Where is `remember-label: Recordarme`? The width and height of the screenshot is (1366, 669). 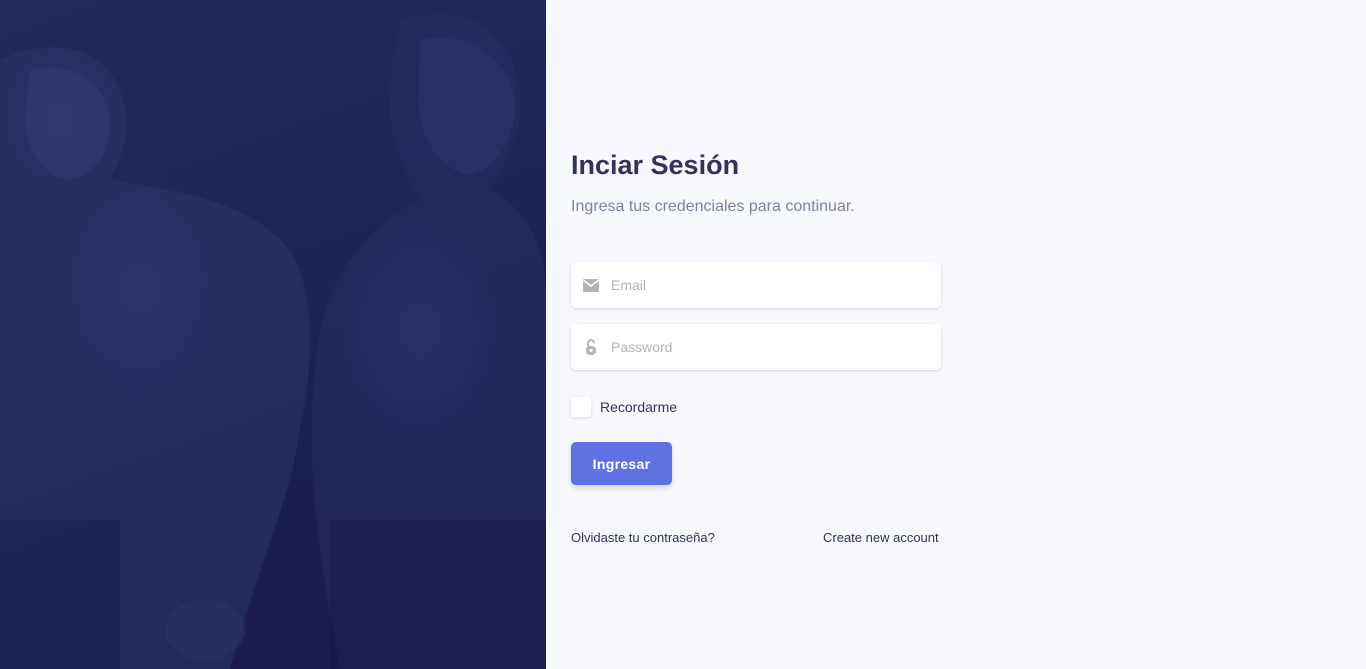 remember-label: Recordarme is located at coordinates (638, 407).